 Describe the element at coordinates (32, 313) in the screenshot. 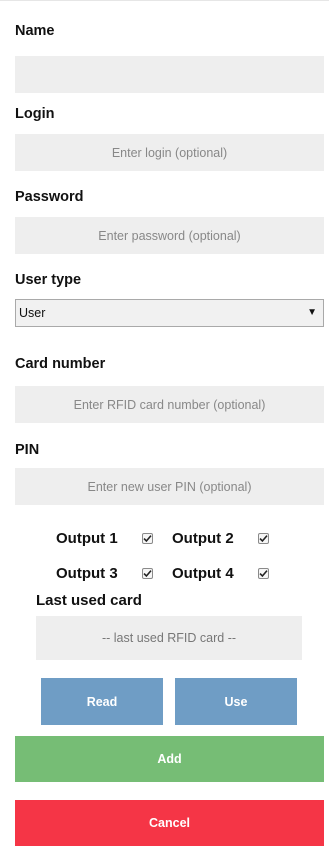

I see `user-type-selected: User` at that location.